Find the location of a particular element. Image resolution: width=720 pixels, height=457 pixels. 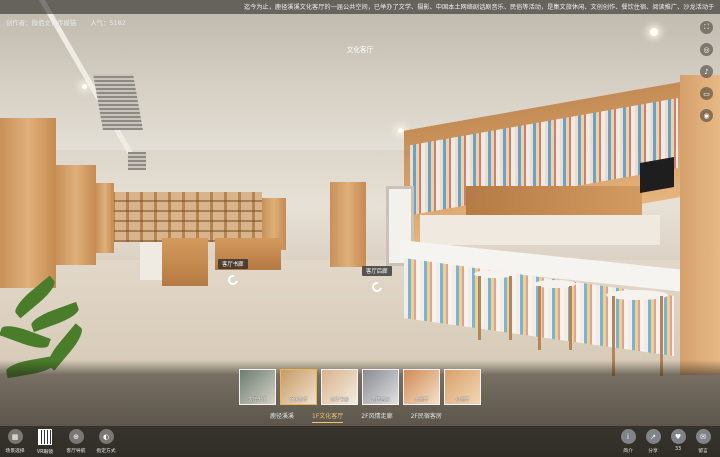

scene-thumbnail: 客厅后廊 is located at coordinates (380, 387).